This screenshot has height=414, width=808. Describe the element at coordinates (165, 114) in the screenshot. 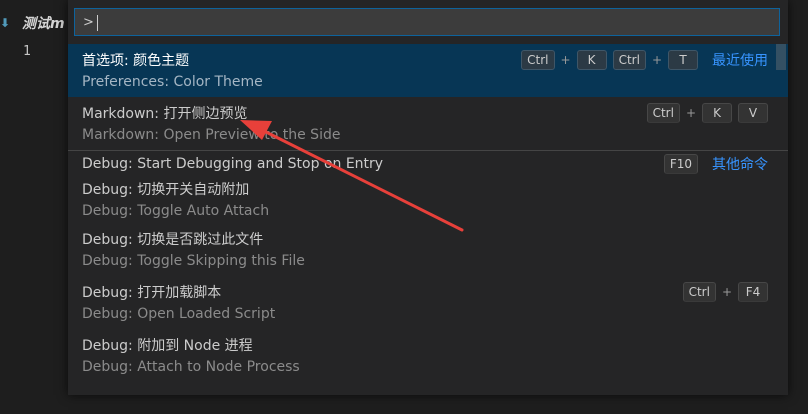

I see `command-label: Markdown: 打开侧边预览` at that location.